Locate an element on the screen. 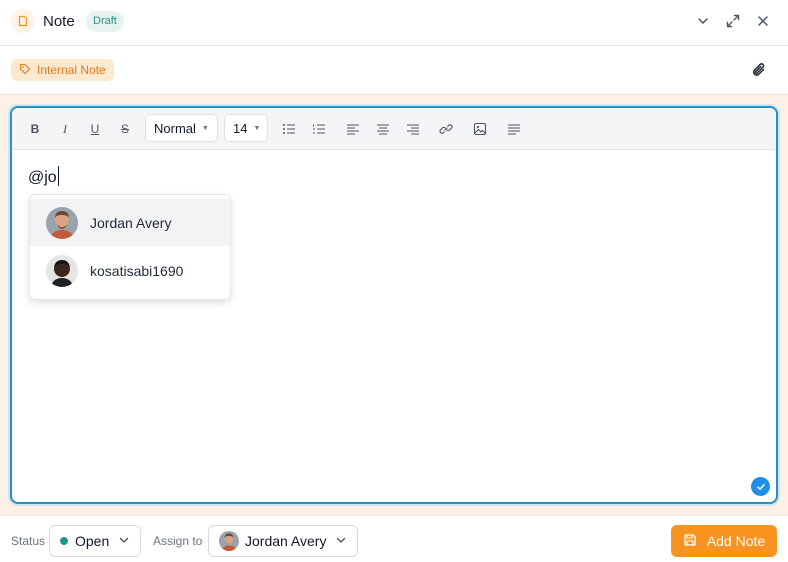 This screenshot has height=562, width=788. editor-content: @jo is located at coordinates (43, 176).